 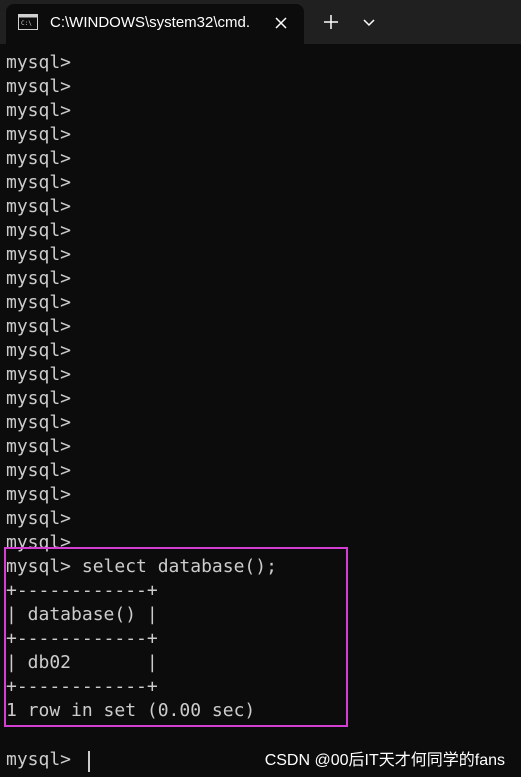 What do you see at coordinates (384, 760) in the screenshot?
I see `watermark: CSDN @00后IT天才何同学的fans` at bounding box center [384, 760].